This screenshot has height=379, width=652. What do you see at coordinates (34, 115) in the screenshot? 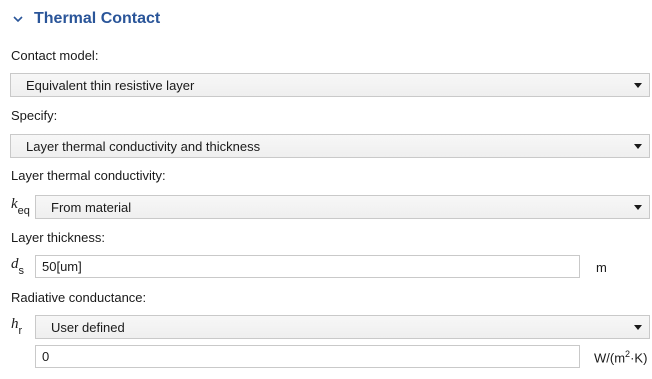
I see `specify-label: Specify:` at bounding box center [34, 115].